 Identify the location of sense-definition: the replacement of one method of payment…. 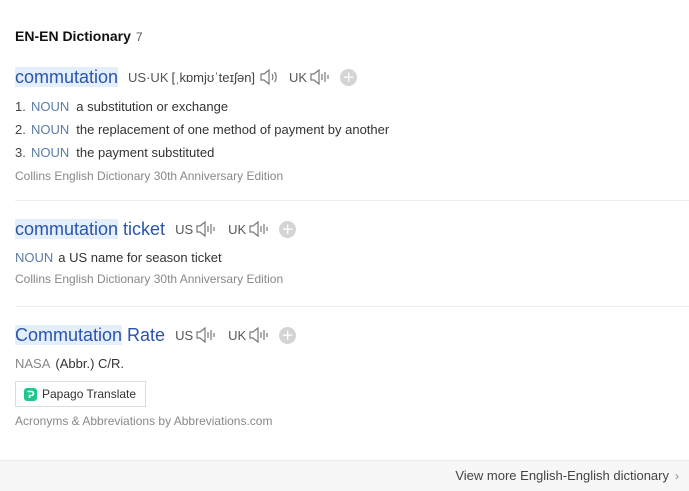
(233, 129).